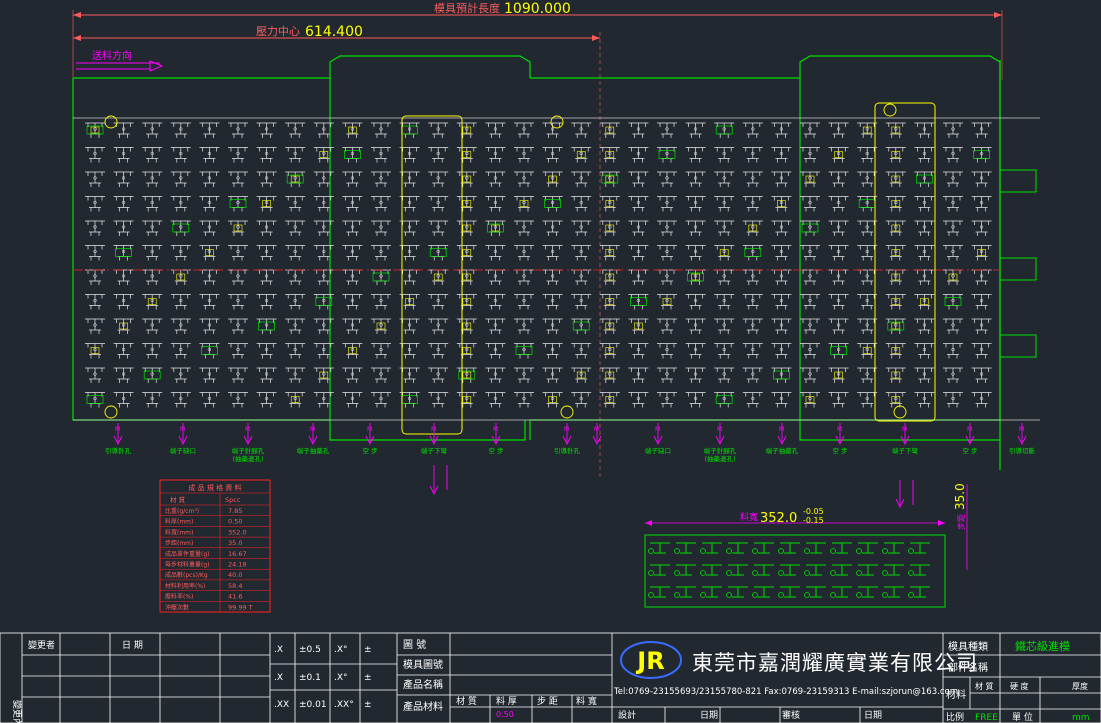  I want to click on total-length-label: 模具預計長度, so click(467, 8).